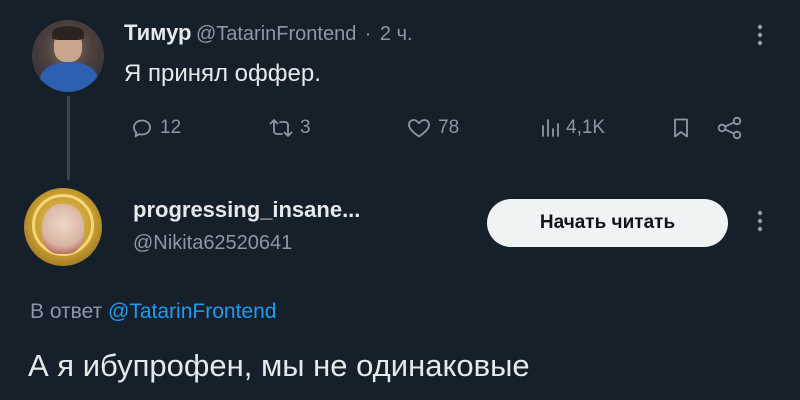 The image size is (800, 400). Describe the element at coordinates (192, 311) in the screenshot. I see `reply-mention-link: @TatarinFrontend` at that location.